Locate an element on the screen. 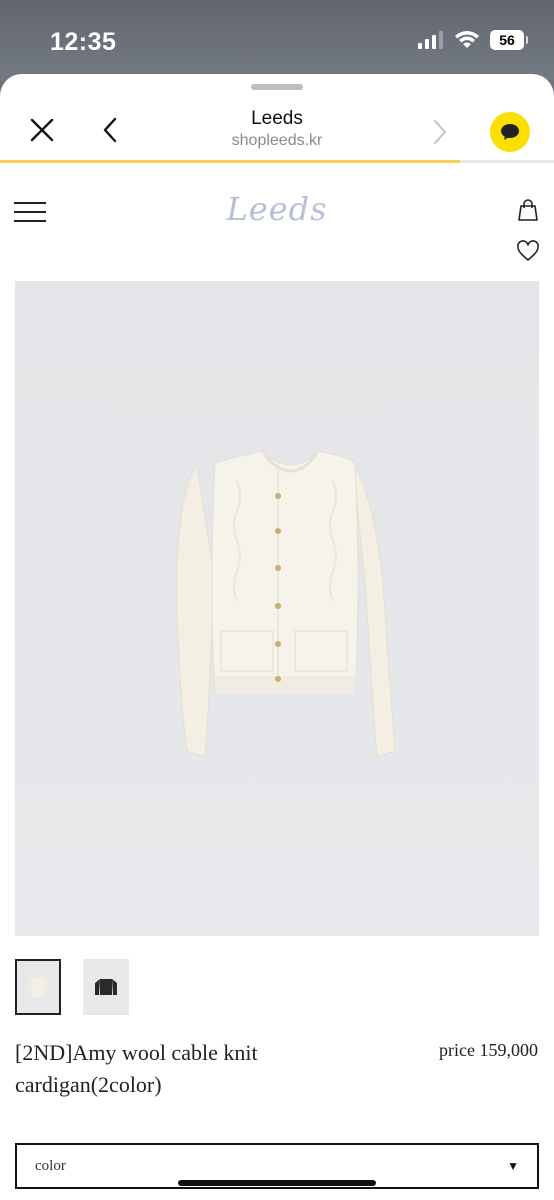 Image resolution: width=554 pixels, height=1200 pixels. thumbnail-ivory is located at coordinates (38, 987).